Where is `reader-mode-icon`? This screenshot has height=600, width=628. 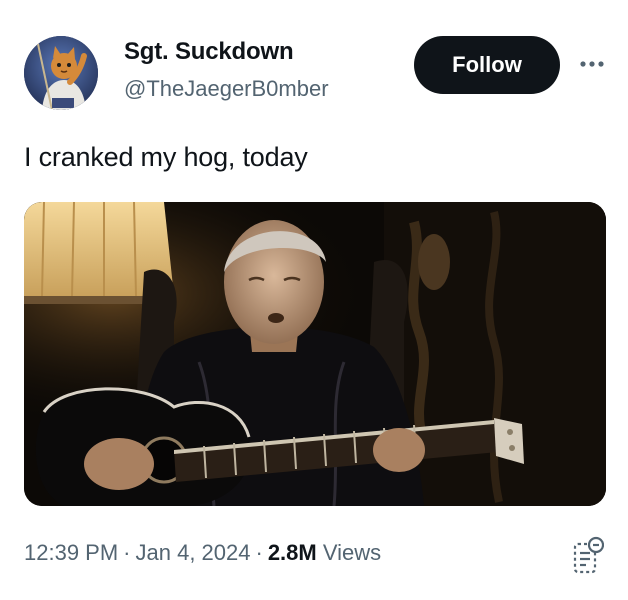
reader-mode-icon is located at coordinates (589, 555).